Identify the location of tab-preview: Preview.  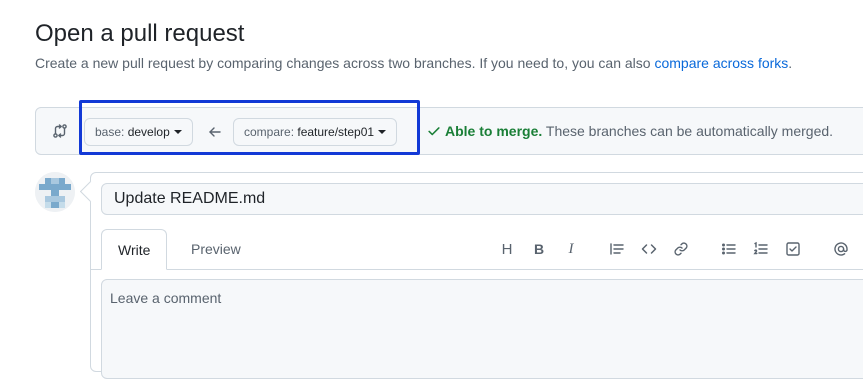
(216, 249).